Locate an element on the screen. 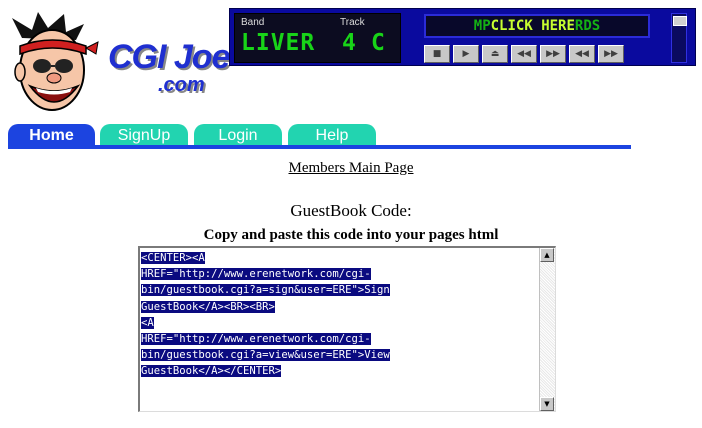 This screenshot has height=428, width=702. track-label: Track is located at coordinates (352, 22).